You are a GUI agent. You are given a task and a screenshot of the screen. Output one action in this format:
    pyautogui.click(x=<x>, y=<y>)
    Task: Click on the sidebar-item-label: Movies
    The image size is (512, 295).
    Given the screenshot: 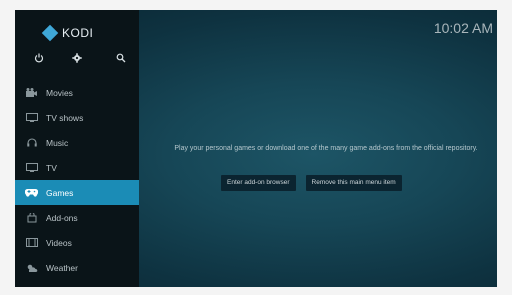 What is the action you would take?
    pyautogui.click(x=59, y=92)
    